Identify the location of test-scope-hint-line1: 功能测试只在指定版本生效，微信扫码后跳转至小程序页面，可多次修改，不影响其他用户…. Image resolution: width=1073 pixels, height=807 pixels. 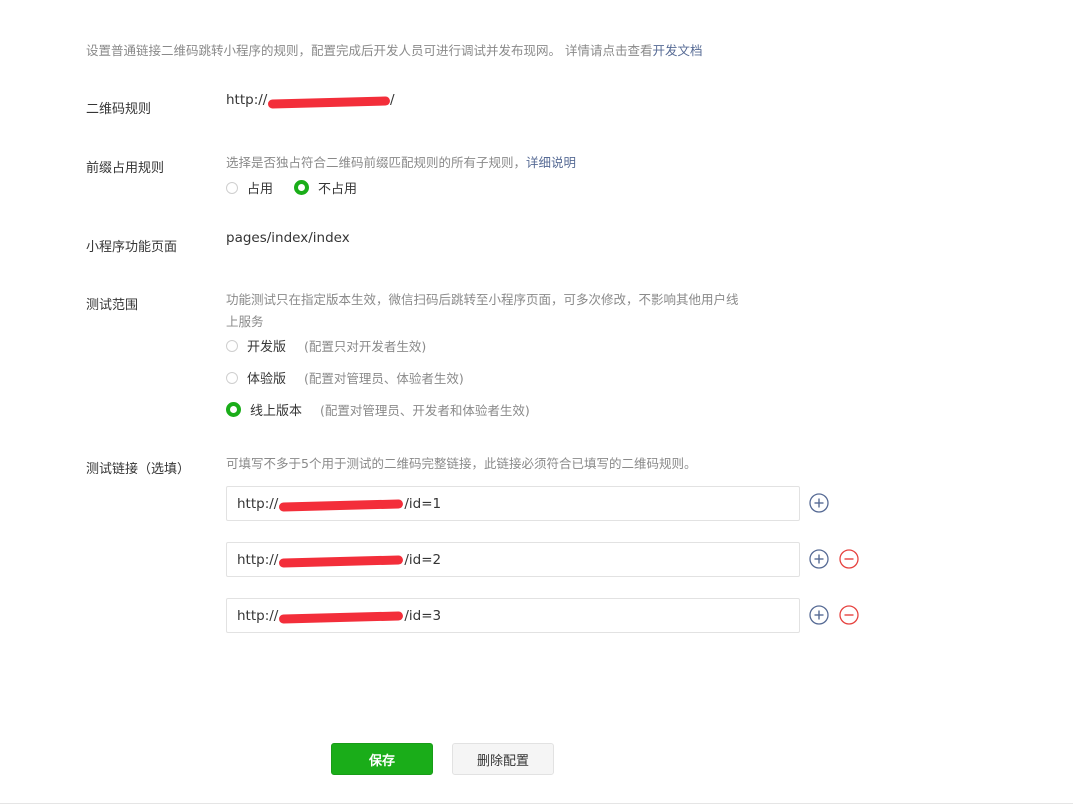
(482, 299).